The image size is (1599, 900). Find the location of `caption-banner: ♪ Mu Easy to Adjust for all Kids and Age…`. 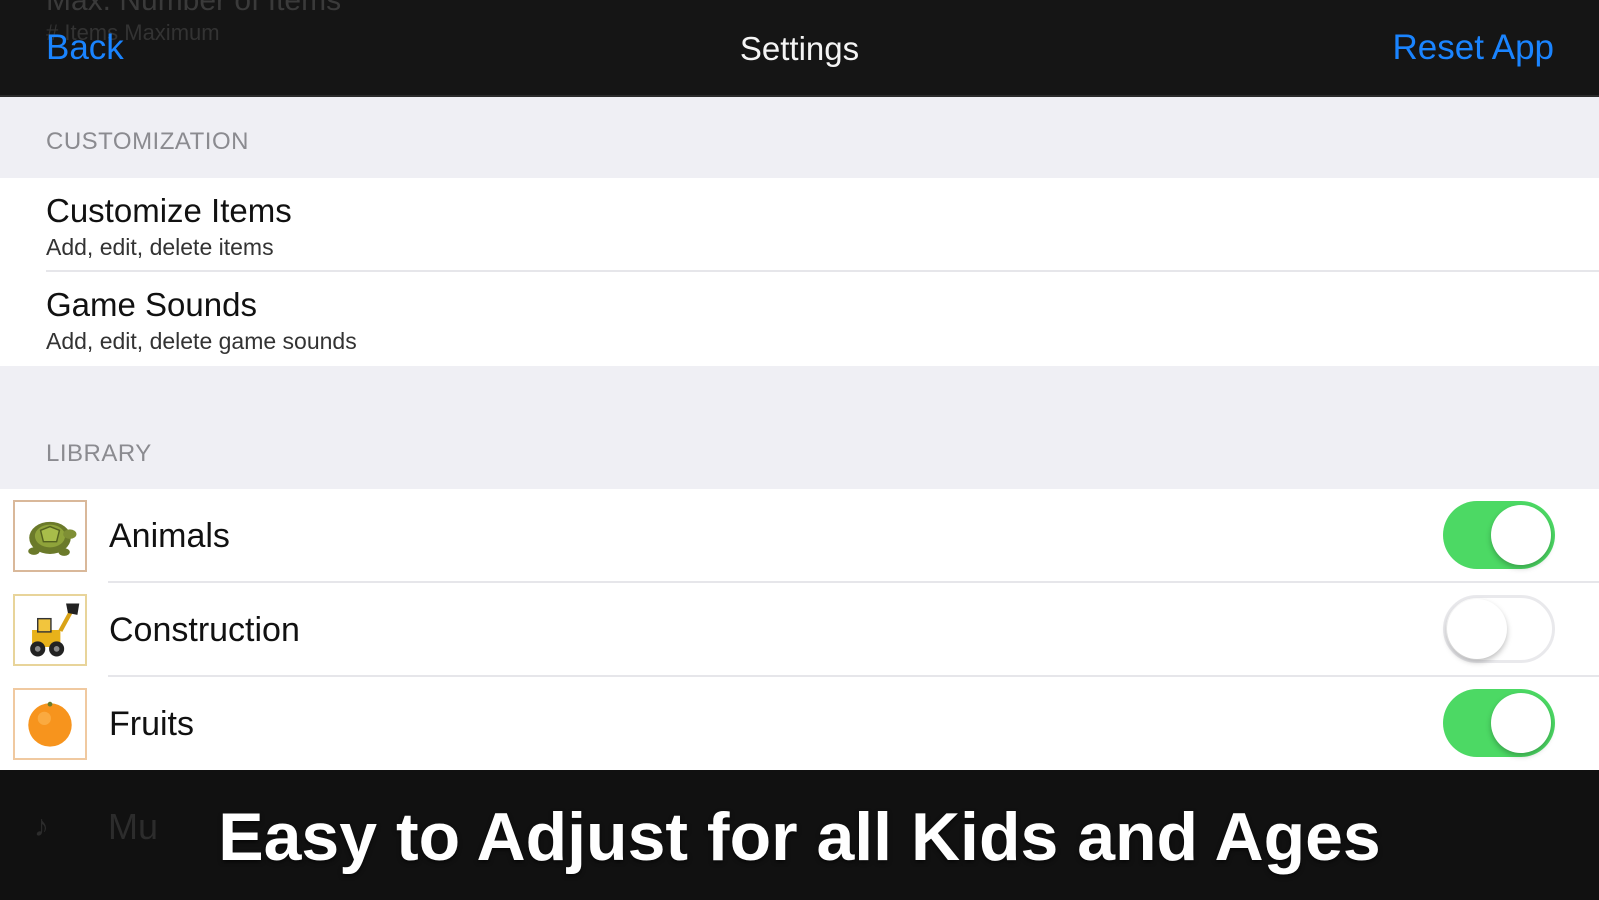

caption-banner: ♪ Mu Easy to Adjust for all Kids and Age… is located at coordinates (799, 835).